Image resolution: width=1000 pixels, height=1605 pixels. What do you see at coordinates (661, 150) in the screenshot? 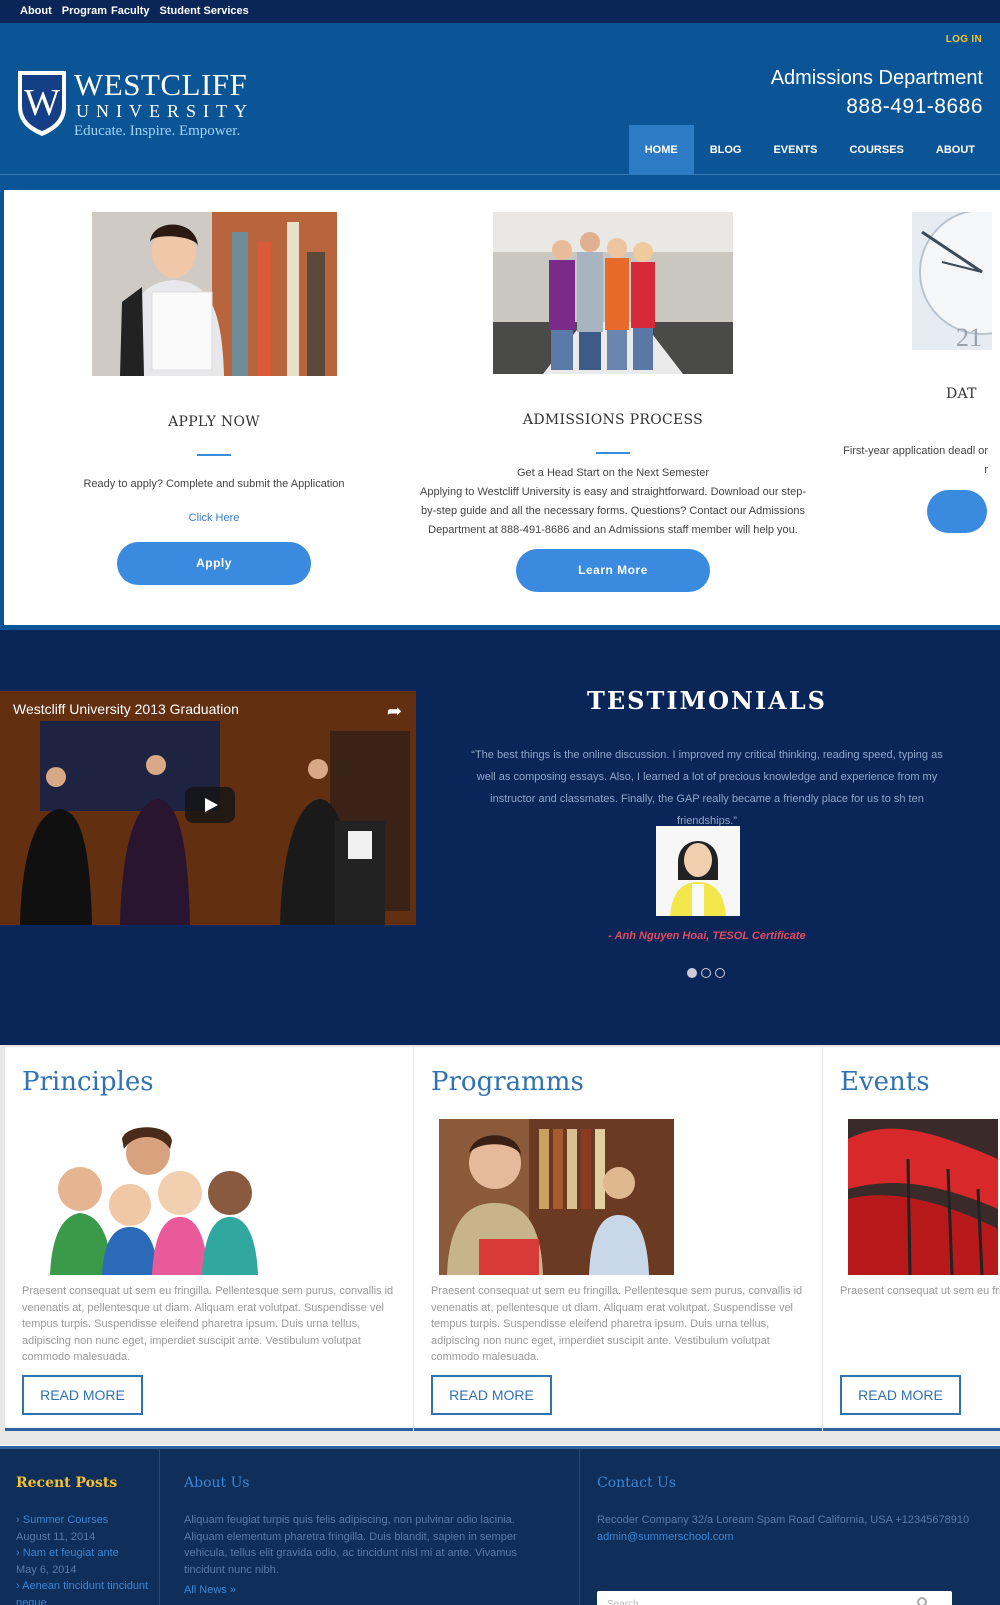
I see `nav-home: HOME` at bounding box center [661, 150].